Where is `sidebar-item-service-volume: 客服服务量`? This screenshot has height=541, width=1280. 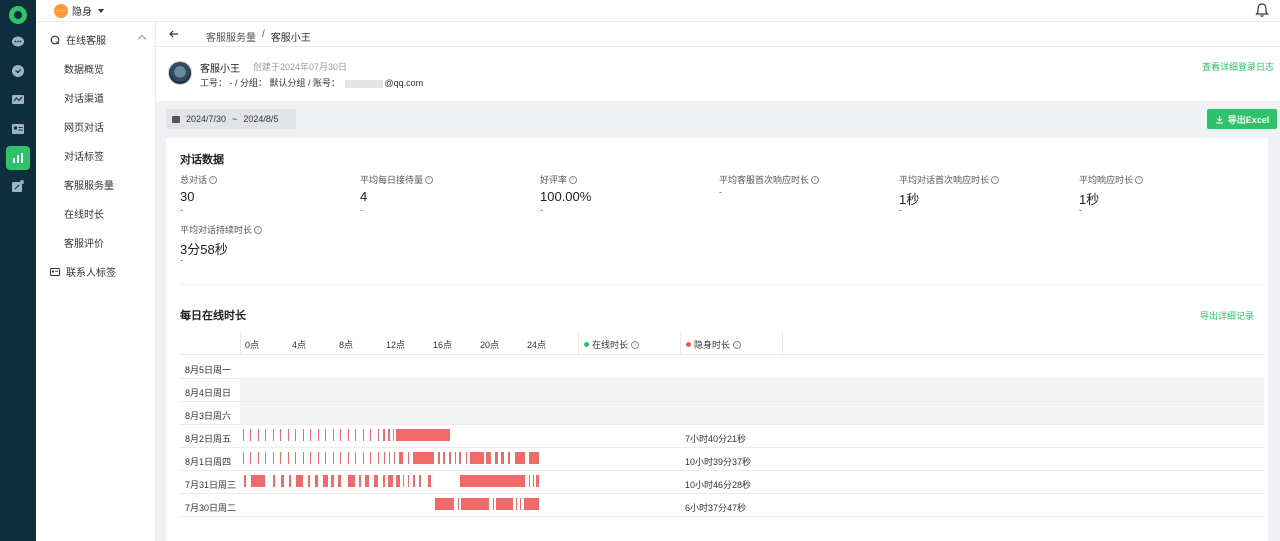 sidebar-item-service-volume: 客服服务量 is located at coordinates (89, 184).